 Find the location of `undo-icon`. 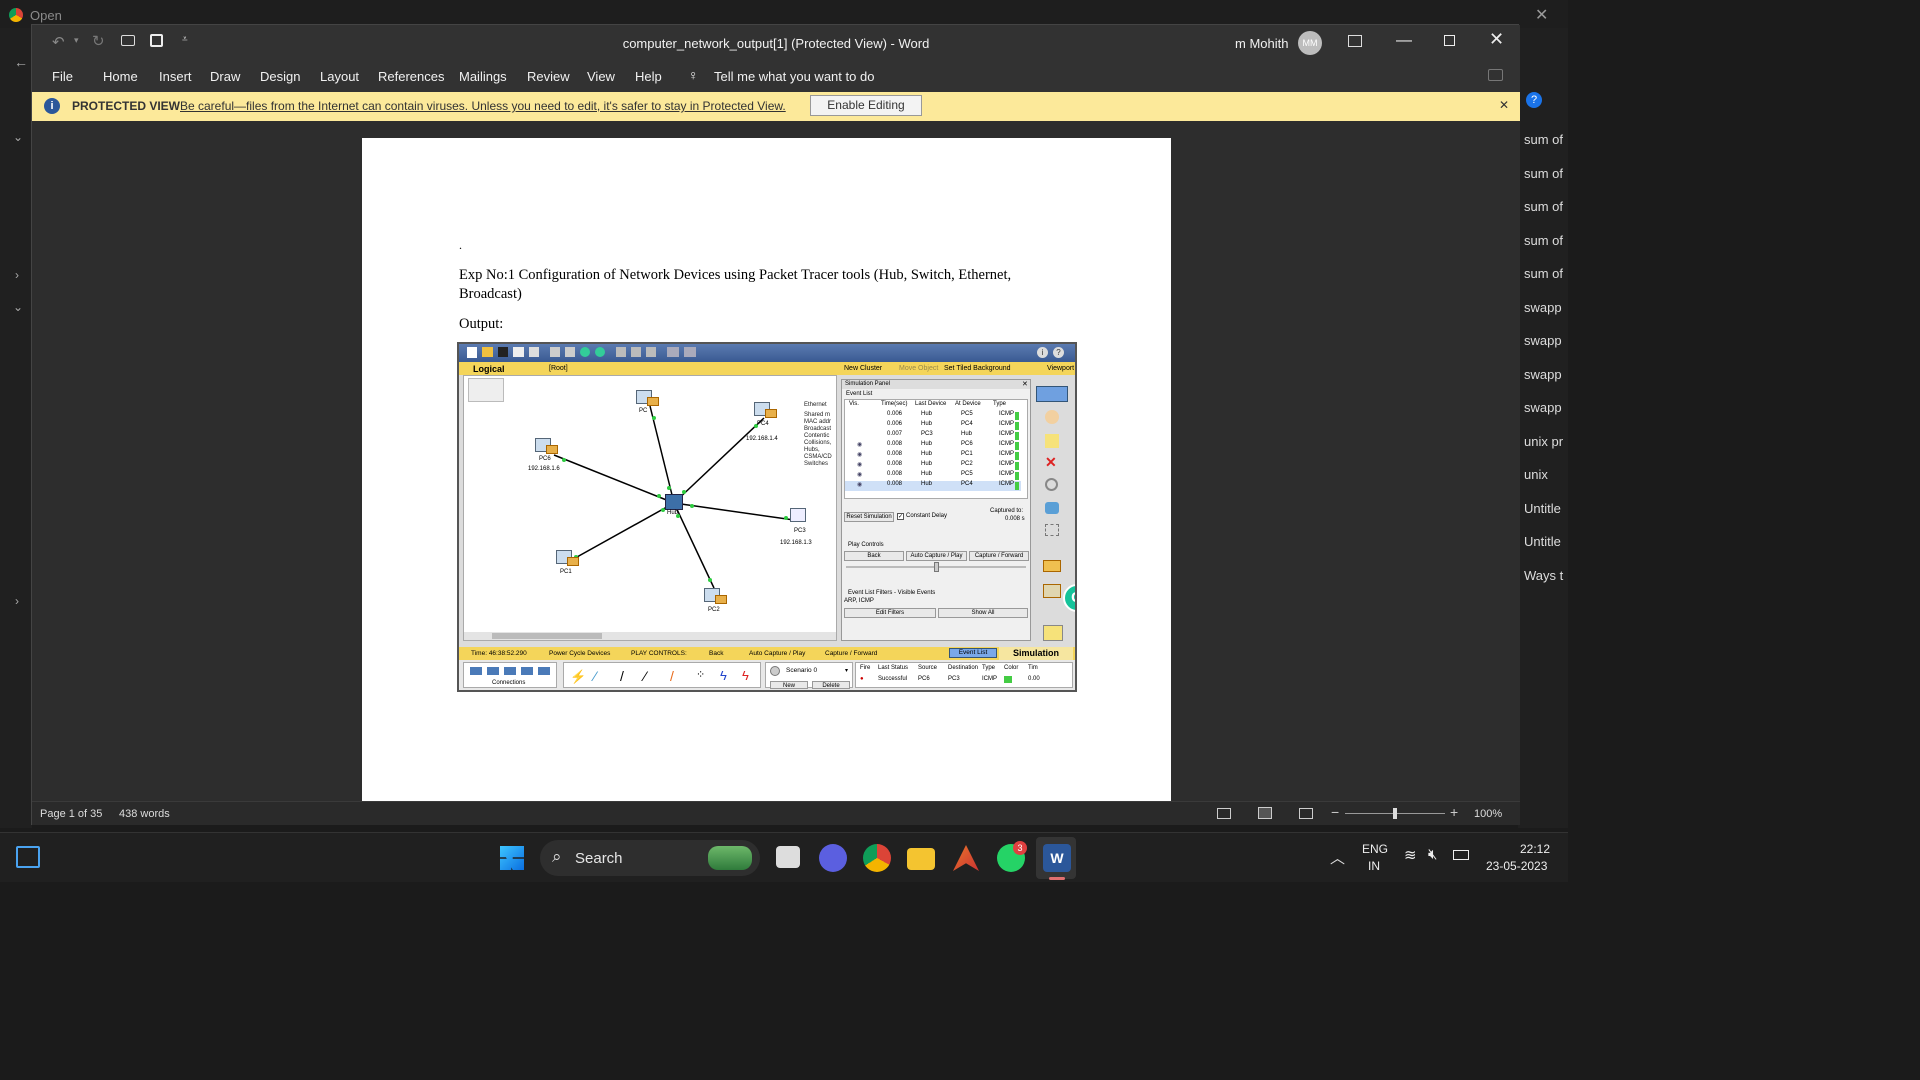

undo-icon is located at coordinates (585, 352).